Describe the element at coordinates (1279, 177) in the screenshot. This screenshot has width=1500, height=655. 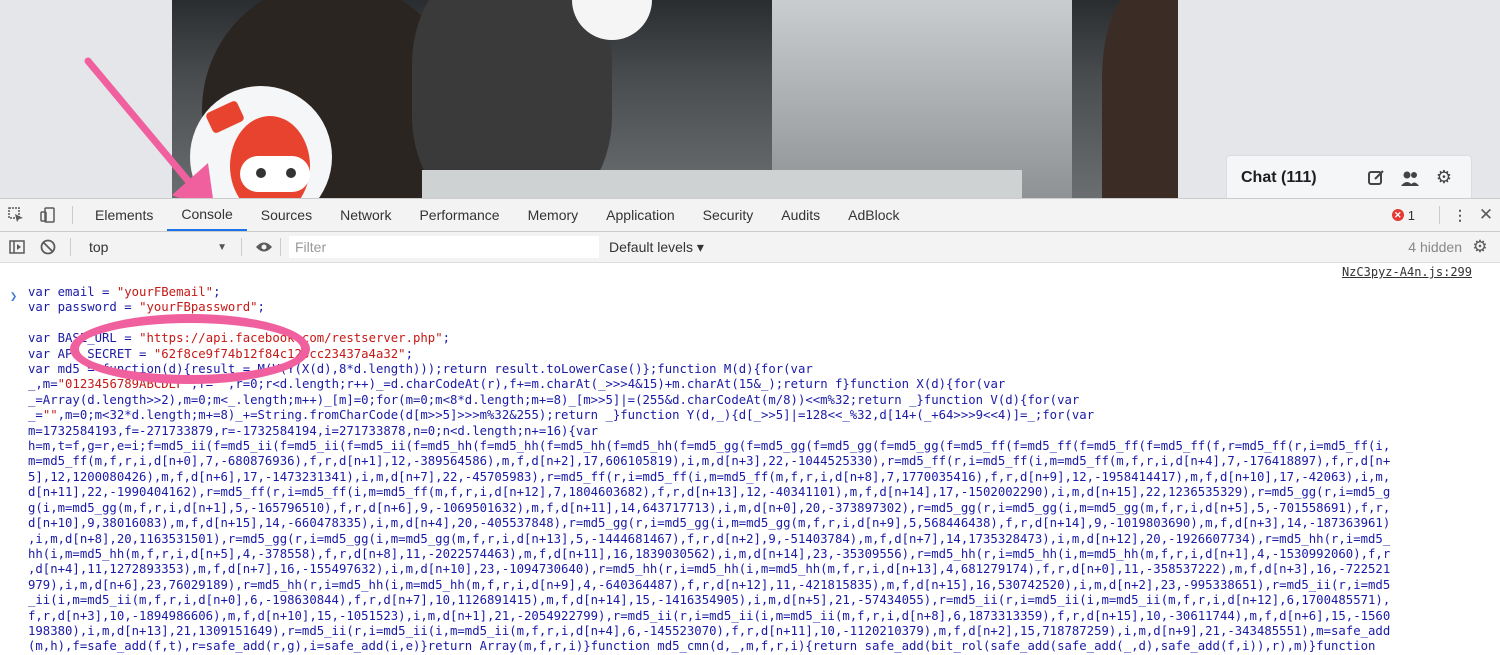
I see `chat-title: Chat (111)` at that location.